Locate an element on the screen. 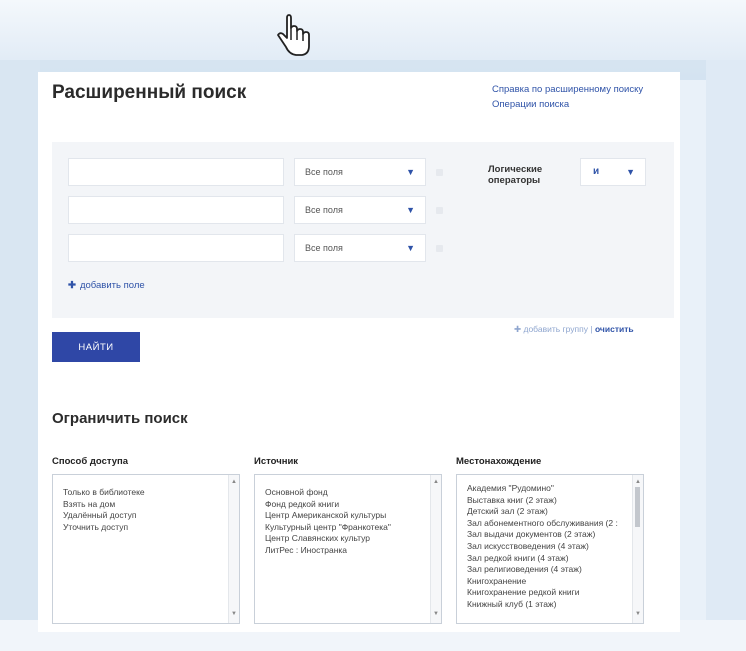  group-links: ✚ добавить группу | очистить is located at coordinates (574, 329).